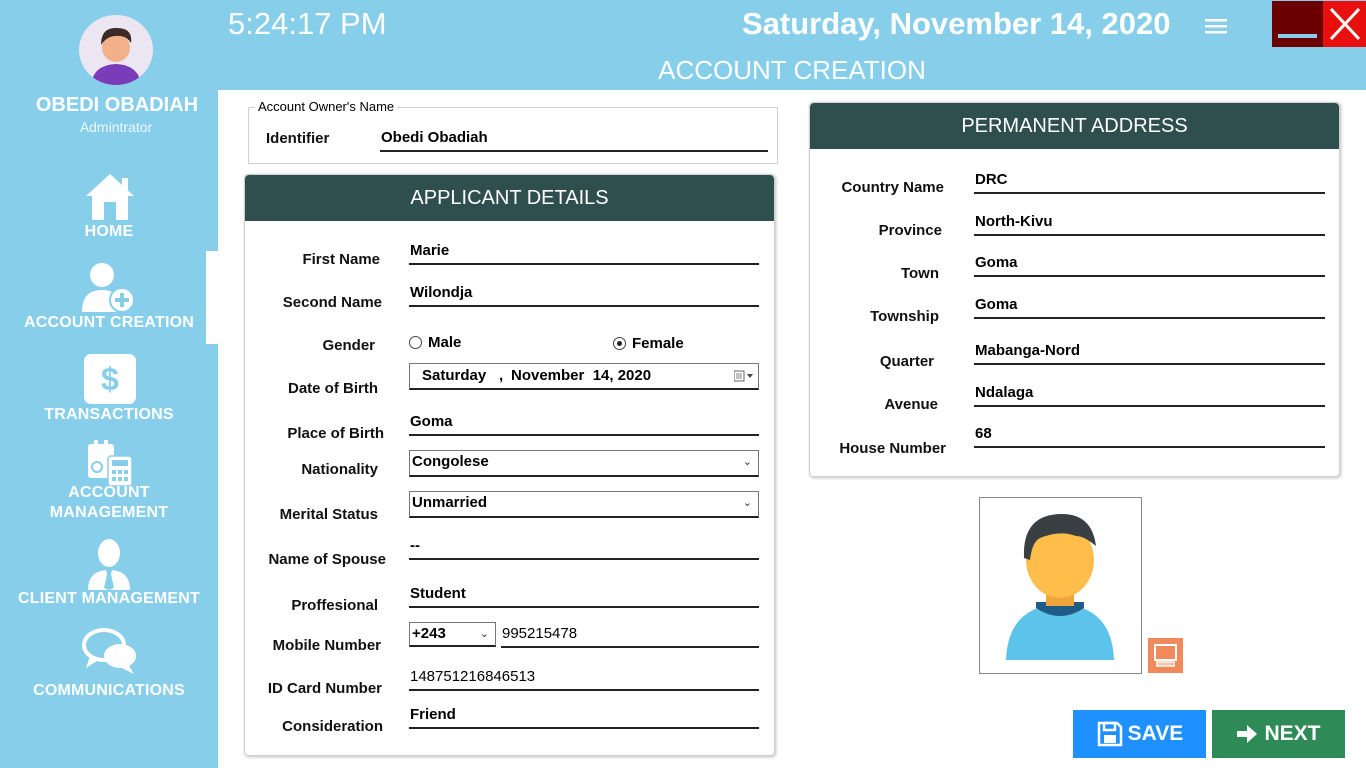 The image size is (1366, 768). What do you see at coordinates (450, 502) in the screenshot?
I see `marital-status-value: Unmarried` at bounding box center [450, 502].